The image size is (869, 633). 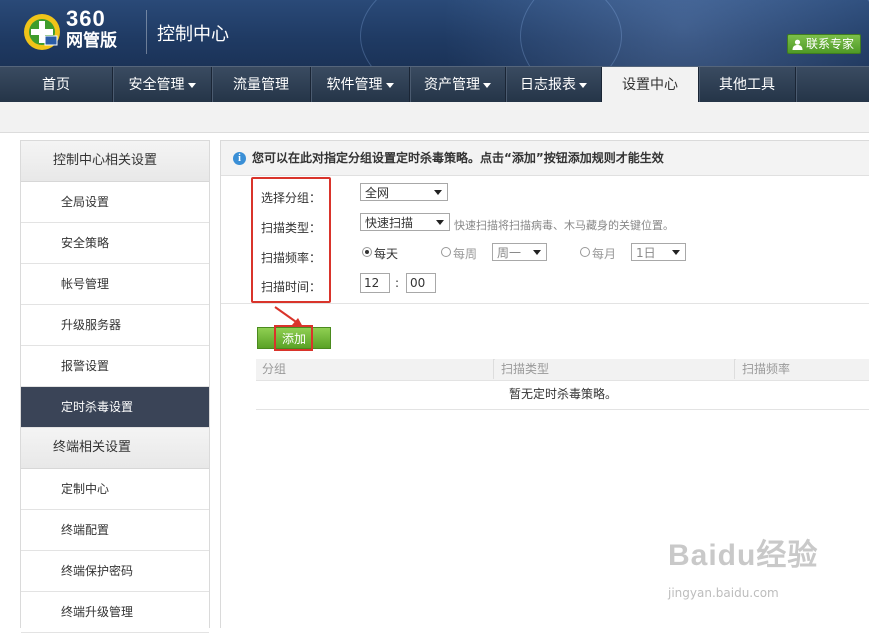 What do you see at coordinates (723, 593) in the screenshot?
I see `watermark-url: jingyan.baidu.com` at bounding box center [723, 593].